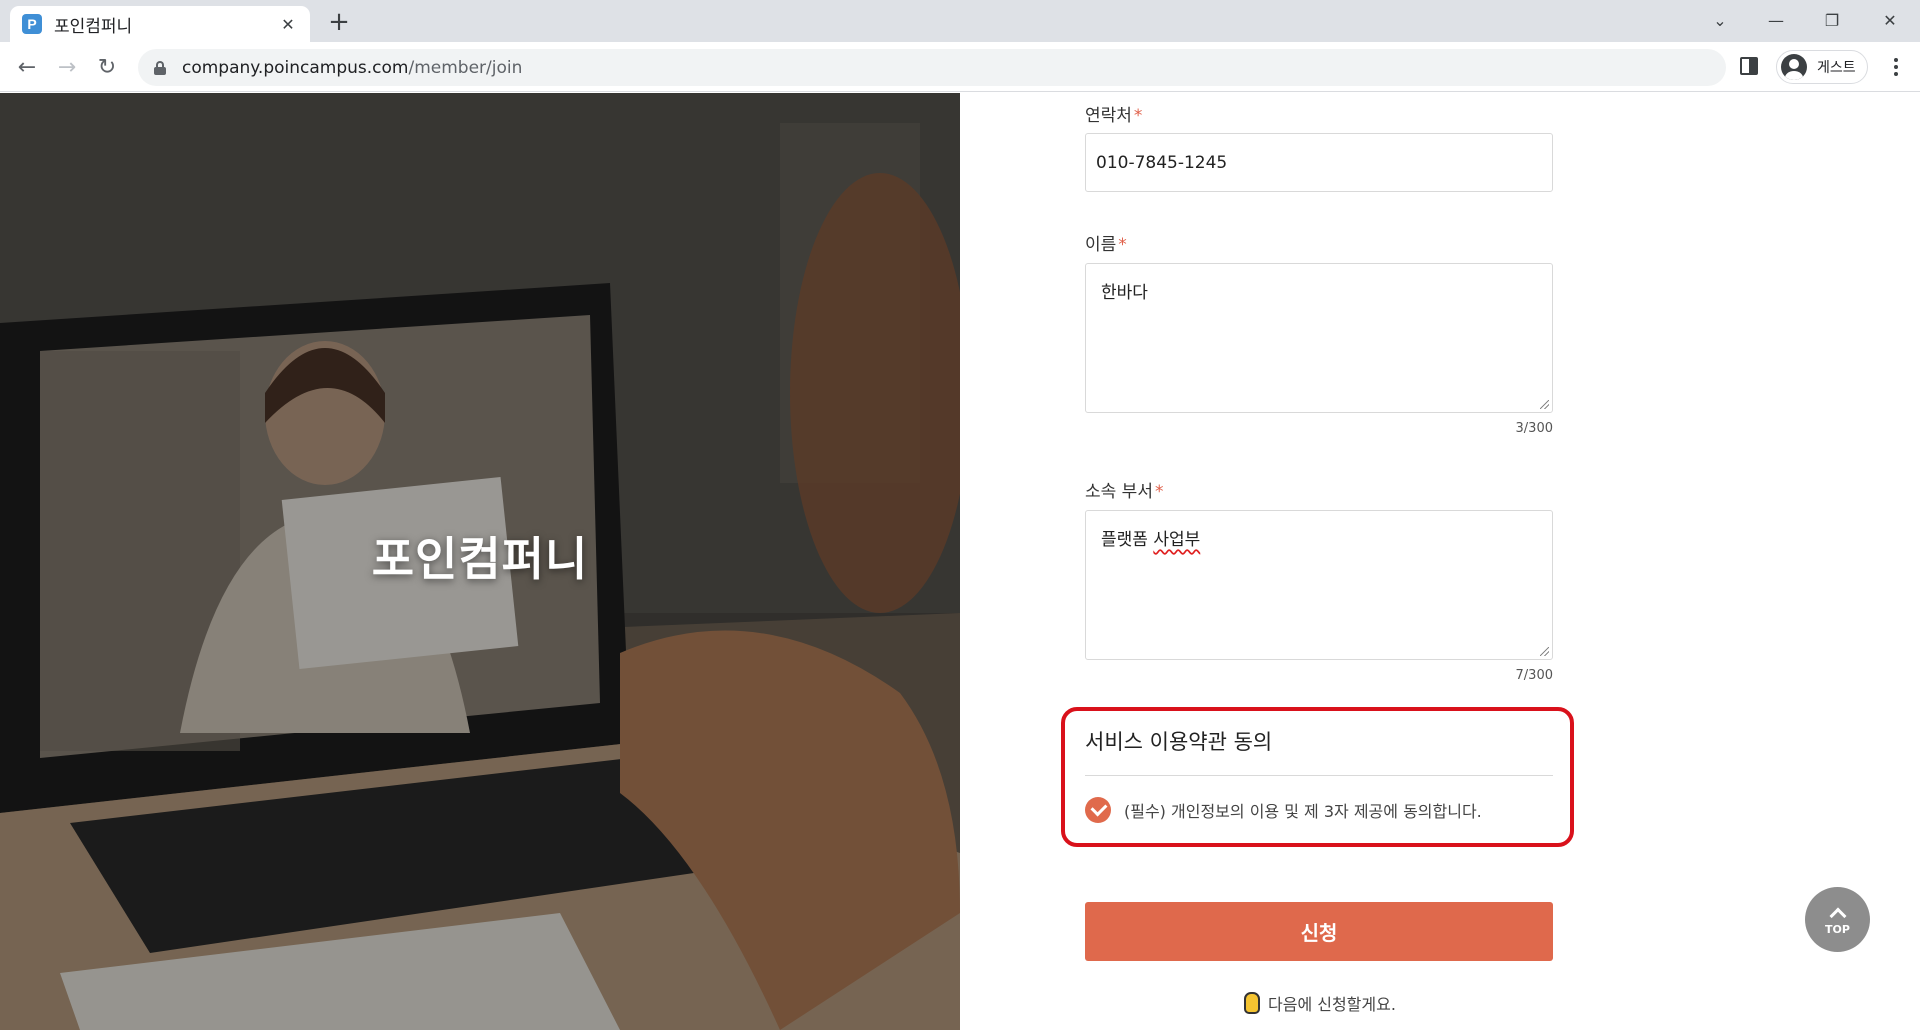  Describe the element at coordinates (107, 67) in the screenshot. I see `reload-icon: ↻` at that location.